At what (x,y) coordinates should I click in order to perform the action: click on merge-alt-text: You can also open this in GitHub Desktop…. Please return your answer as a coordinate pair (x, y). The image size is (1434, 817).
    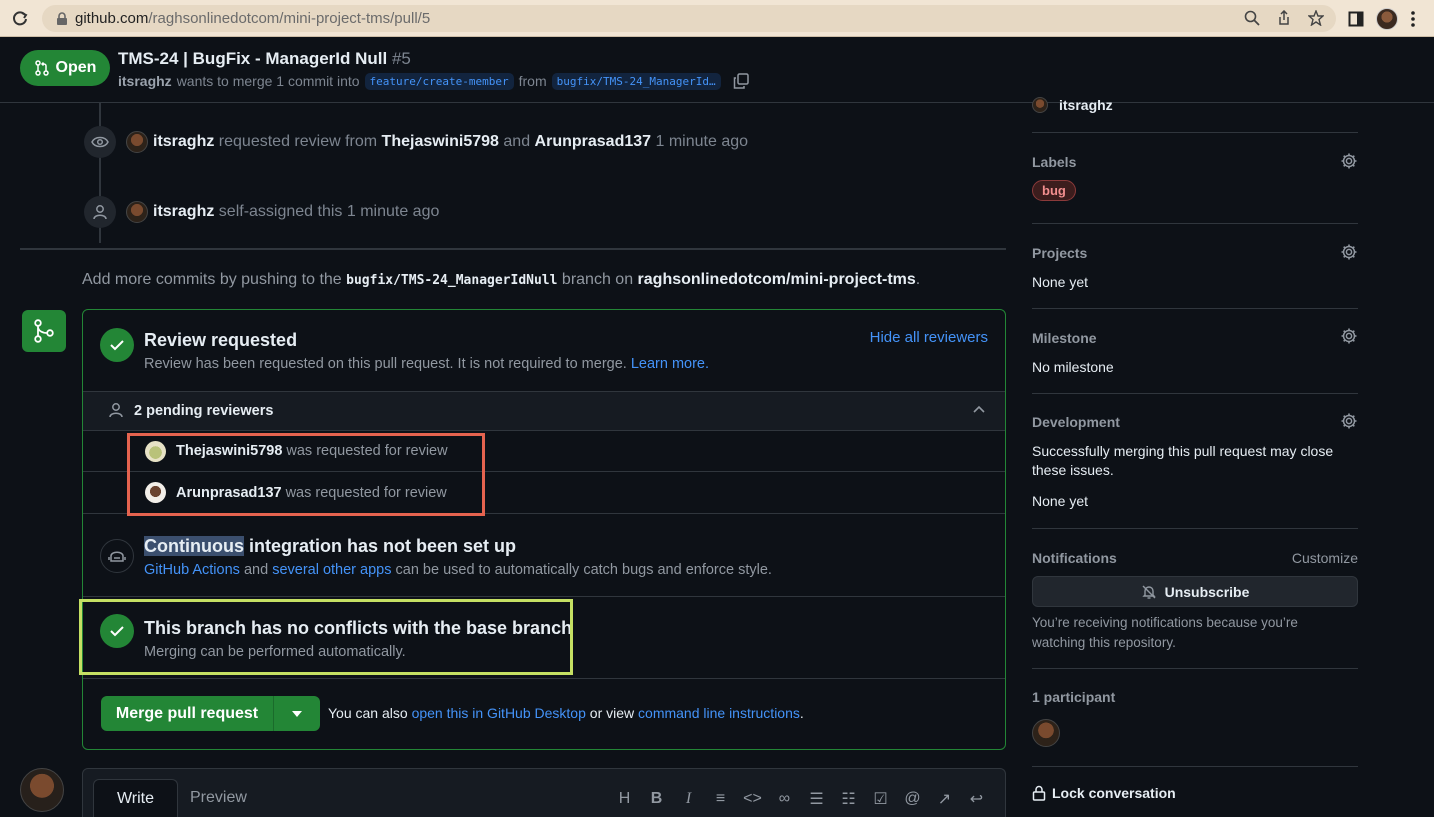
    Looking at the image, I should click on (566, 713).